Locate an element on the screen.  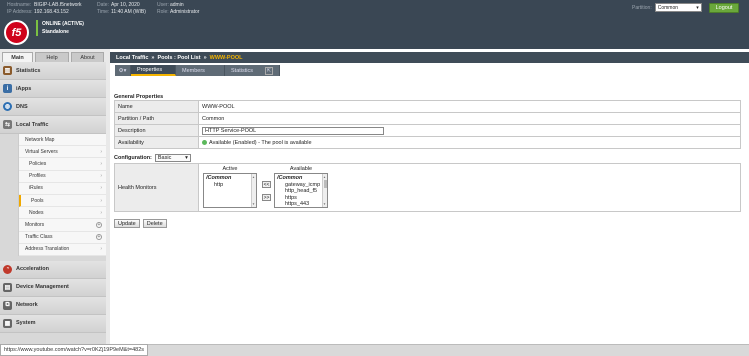
description-cell: HTTP Service-POOL is located at coordinates (469, 130).